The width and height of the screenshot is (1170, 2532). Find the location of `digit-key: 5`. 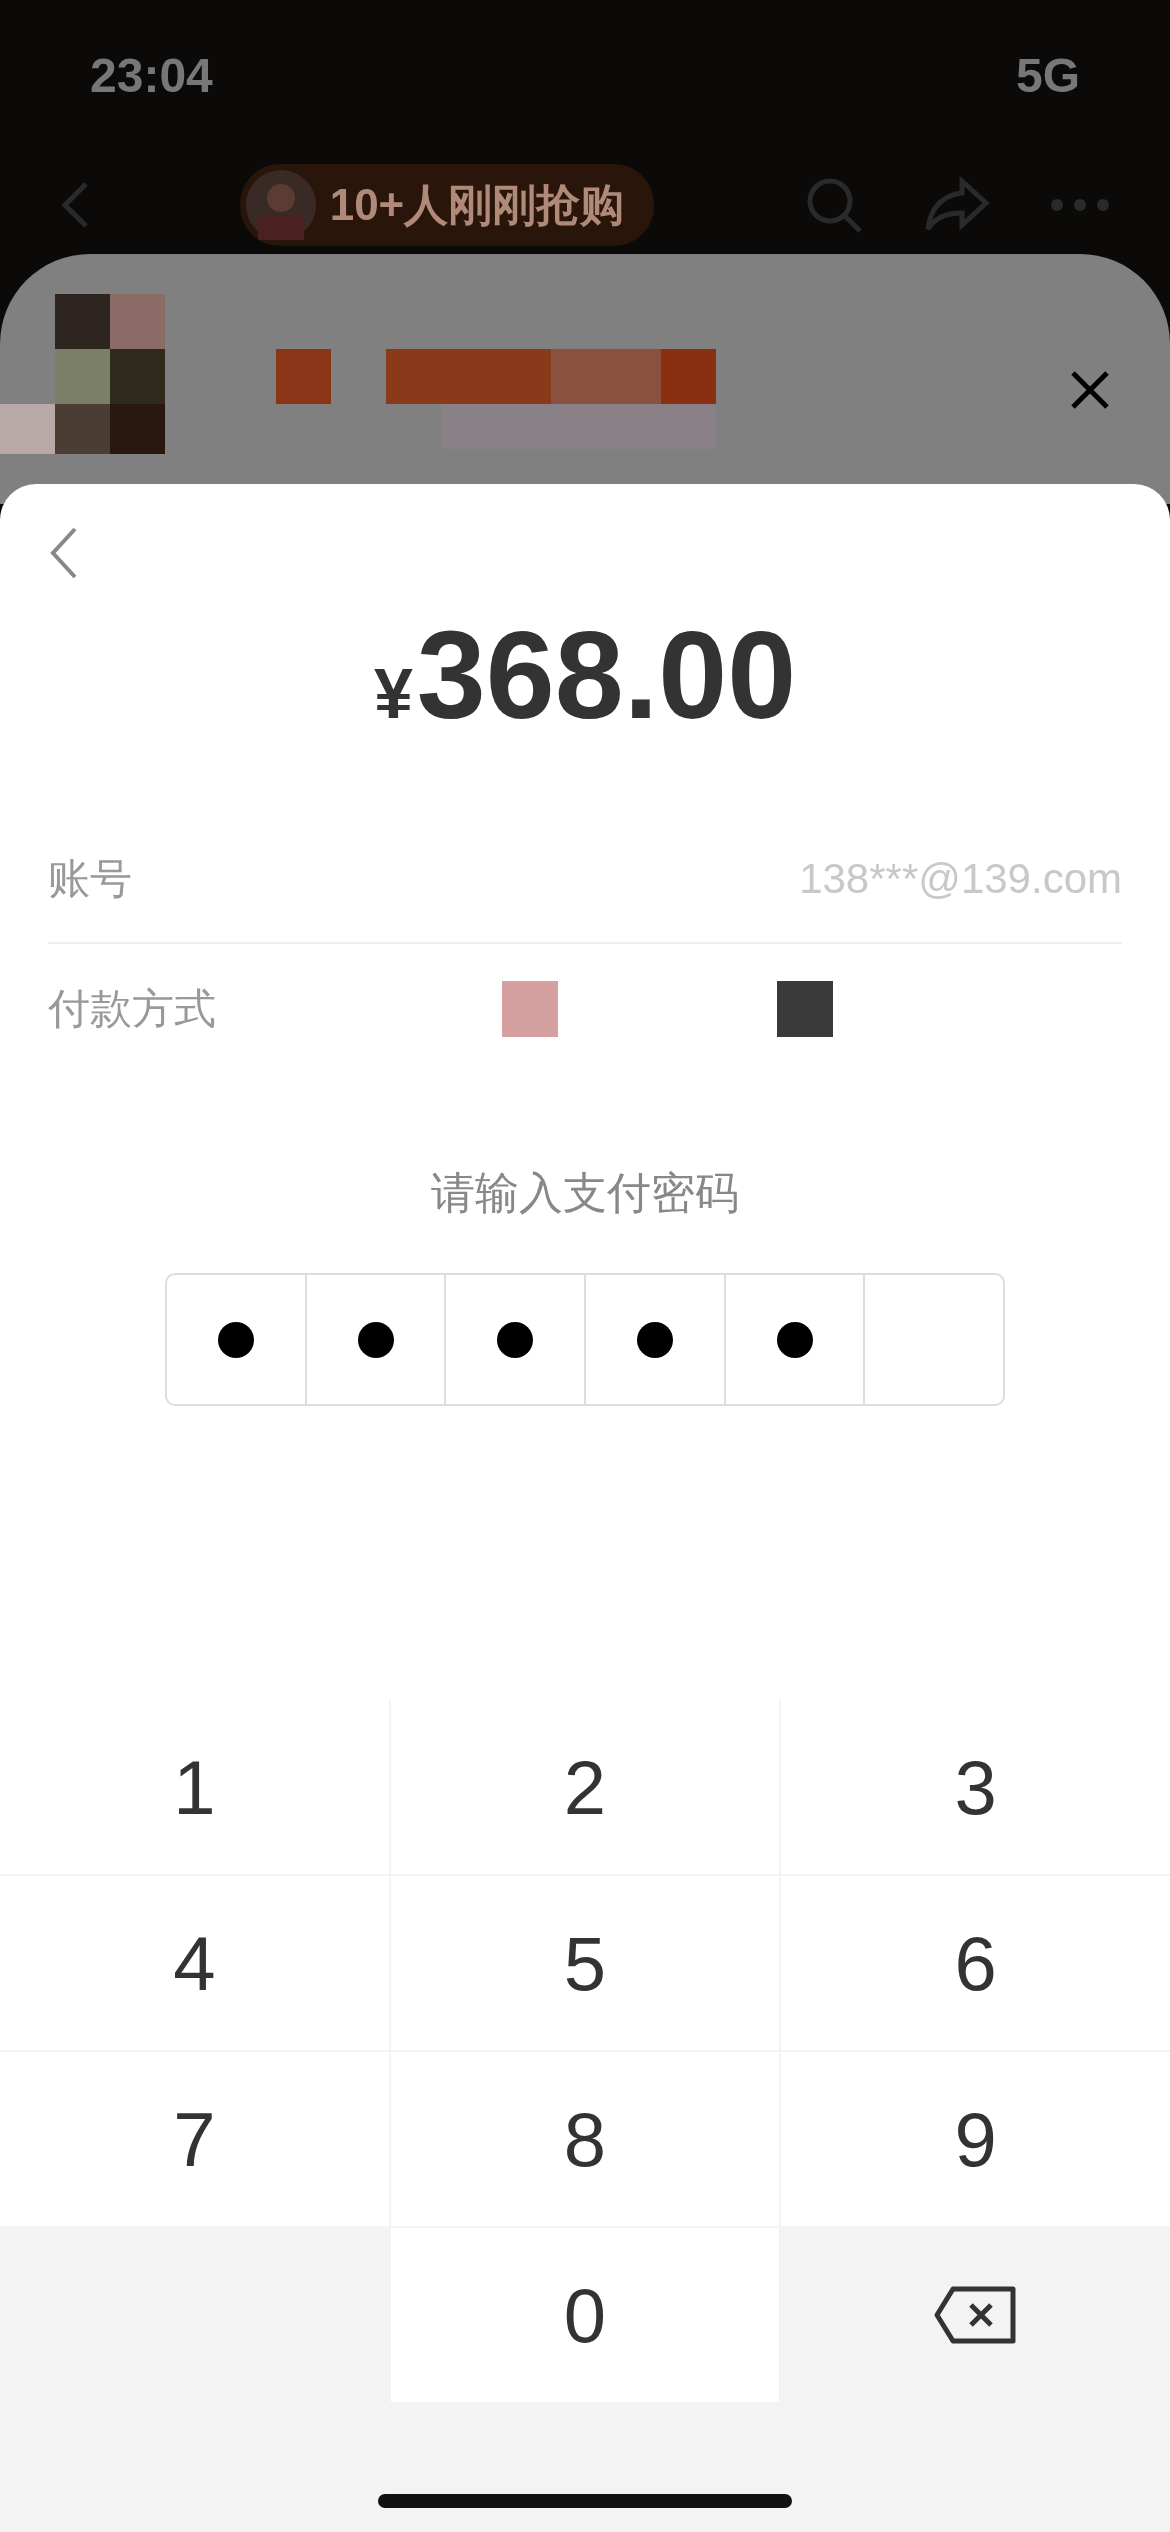

digit-key: 5 is located at coordinates (585, 1963).